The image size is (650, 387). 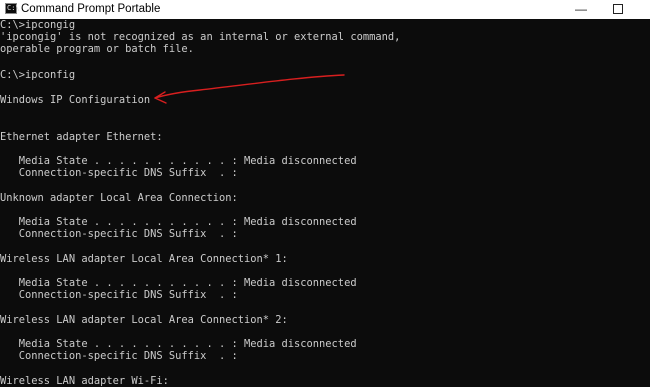 What do you see at coordinates (12, 8) in the screenshot?
I see `cmd-icon: C:\` at bounding box center [12, 8].